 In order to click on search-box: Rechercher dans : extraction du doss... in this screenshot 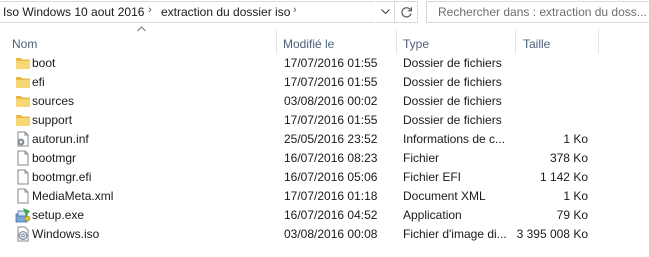, I will do `click(537, 12)`.